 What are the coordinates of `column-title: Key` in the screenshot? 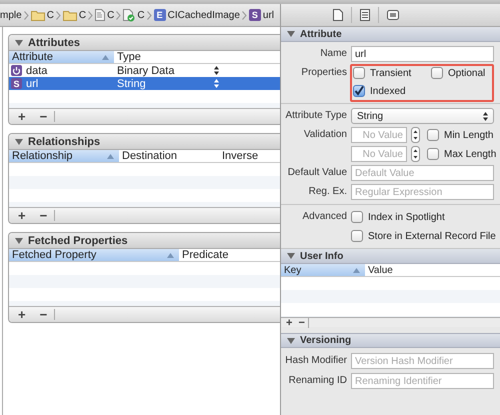 It's located at (293, 270).